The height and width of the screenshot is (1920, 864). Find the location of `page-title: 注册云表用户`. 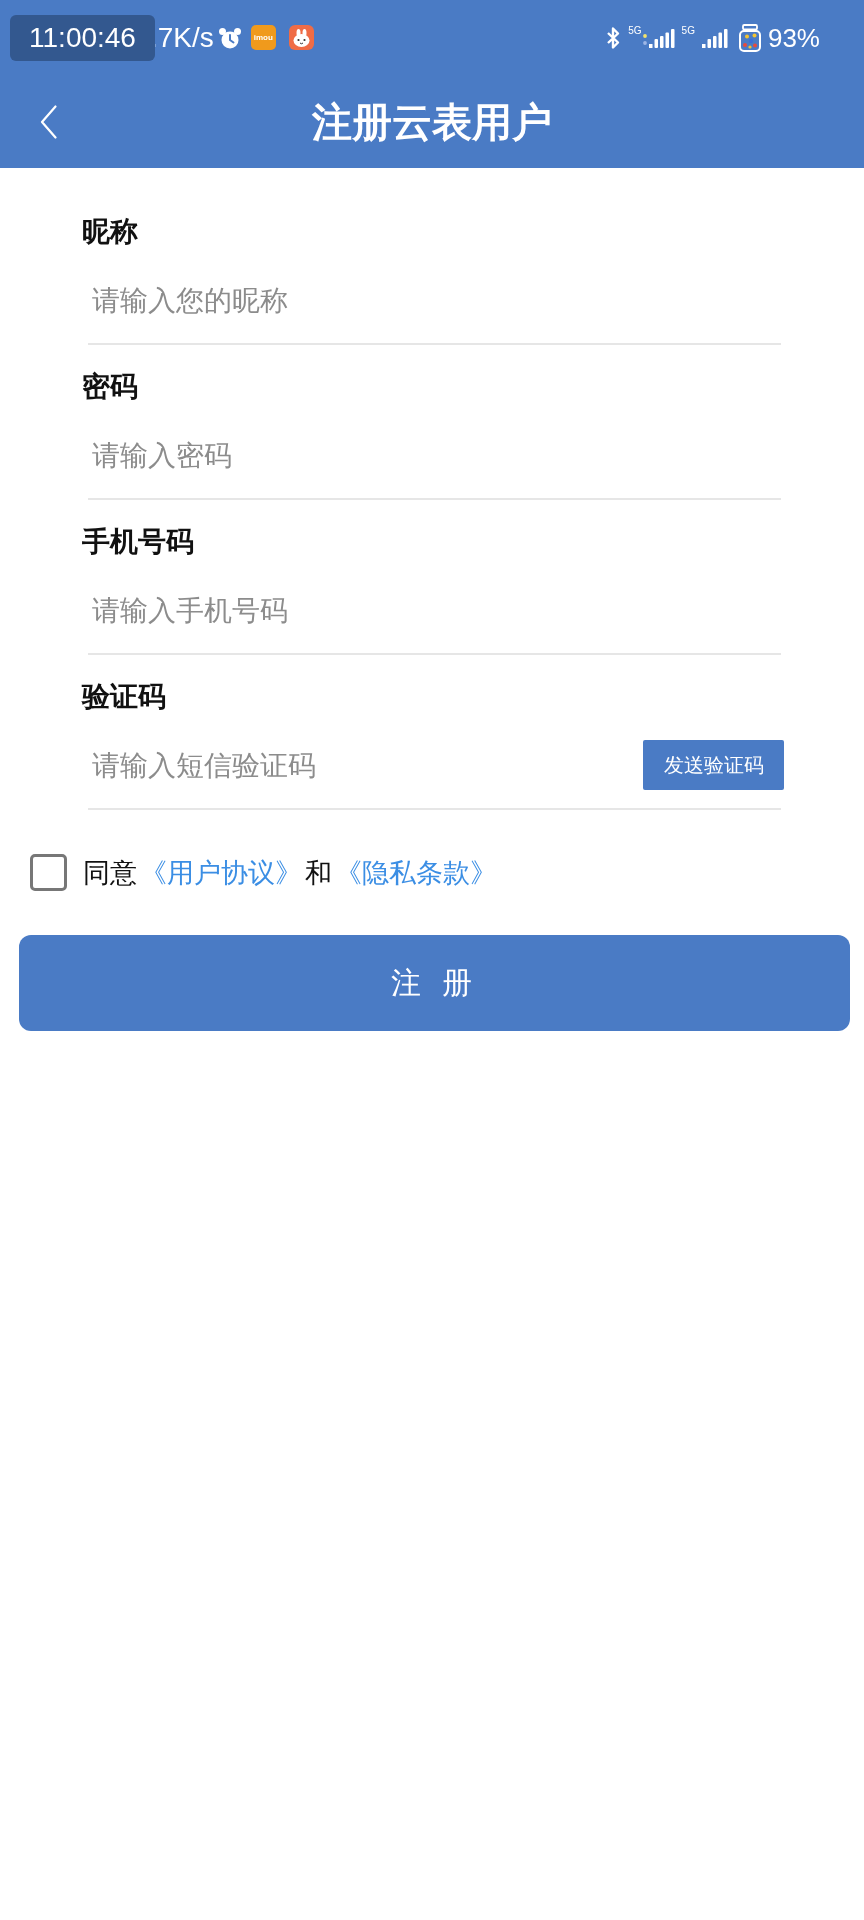

page-title: 注册云表用户 is located at coordinates (432, 121).